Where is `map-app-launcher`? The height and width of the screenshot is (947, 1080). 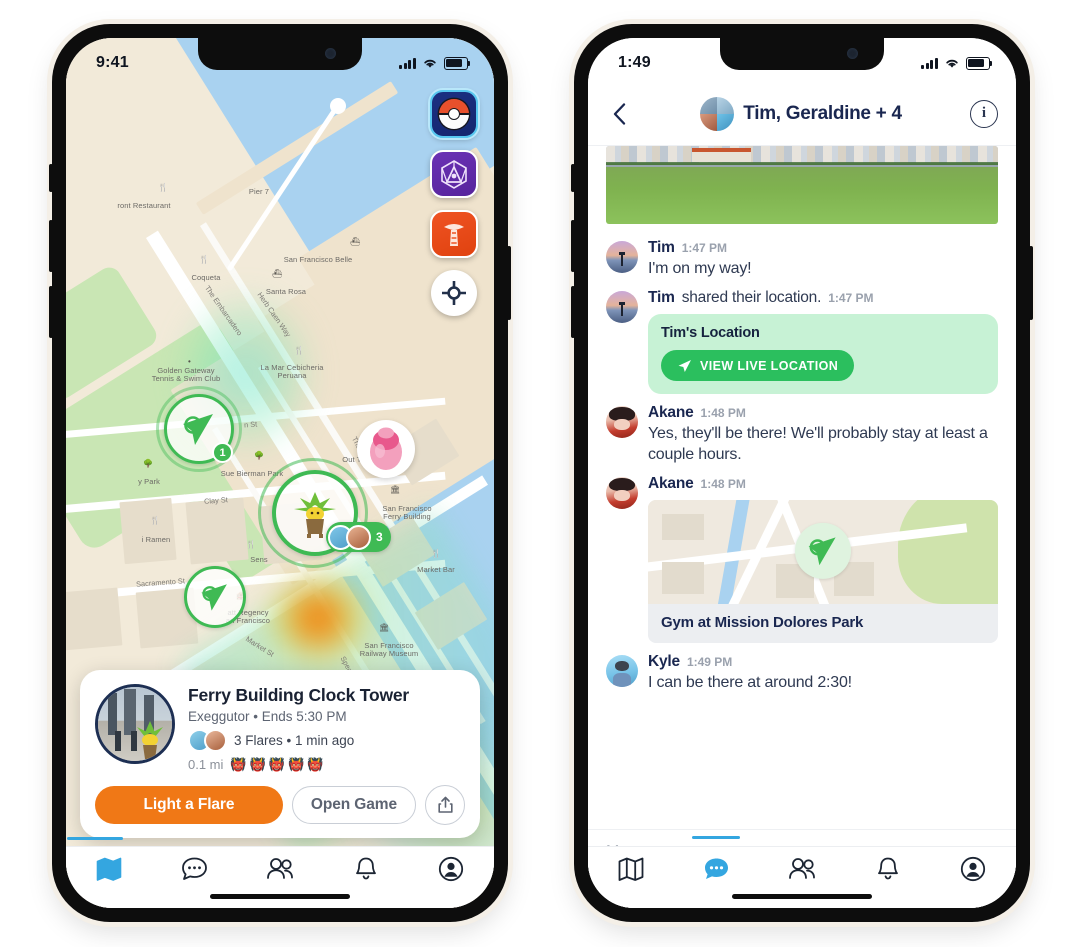 map-app-launcher is located at coordinates (454, 203).